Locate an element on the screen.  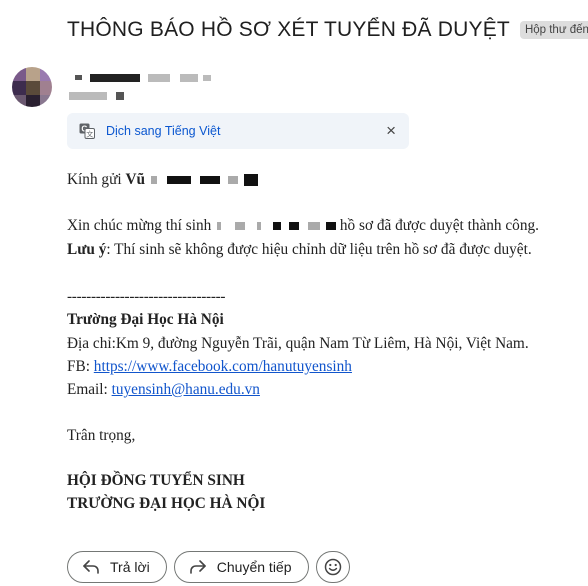
action-buttons: Trả lời Chuyển tiếp is located at coordinates (208, 567).